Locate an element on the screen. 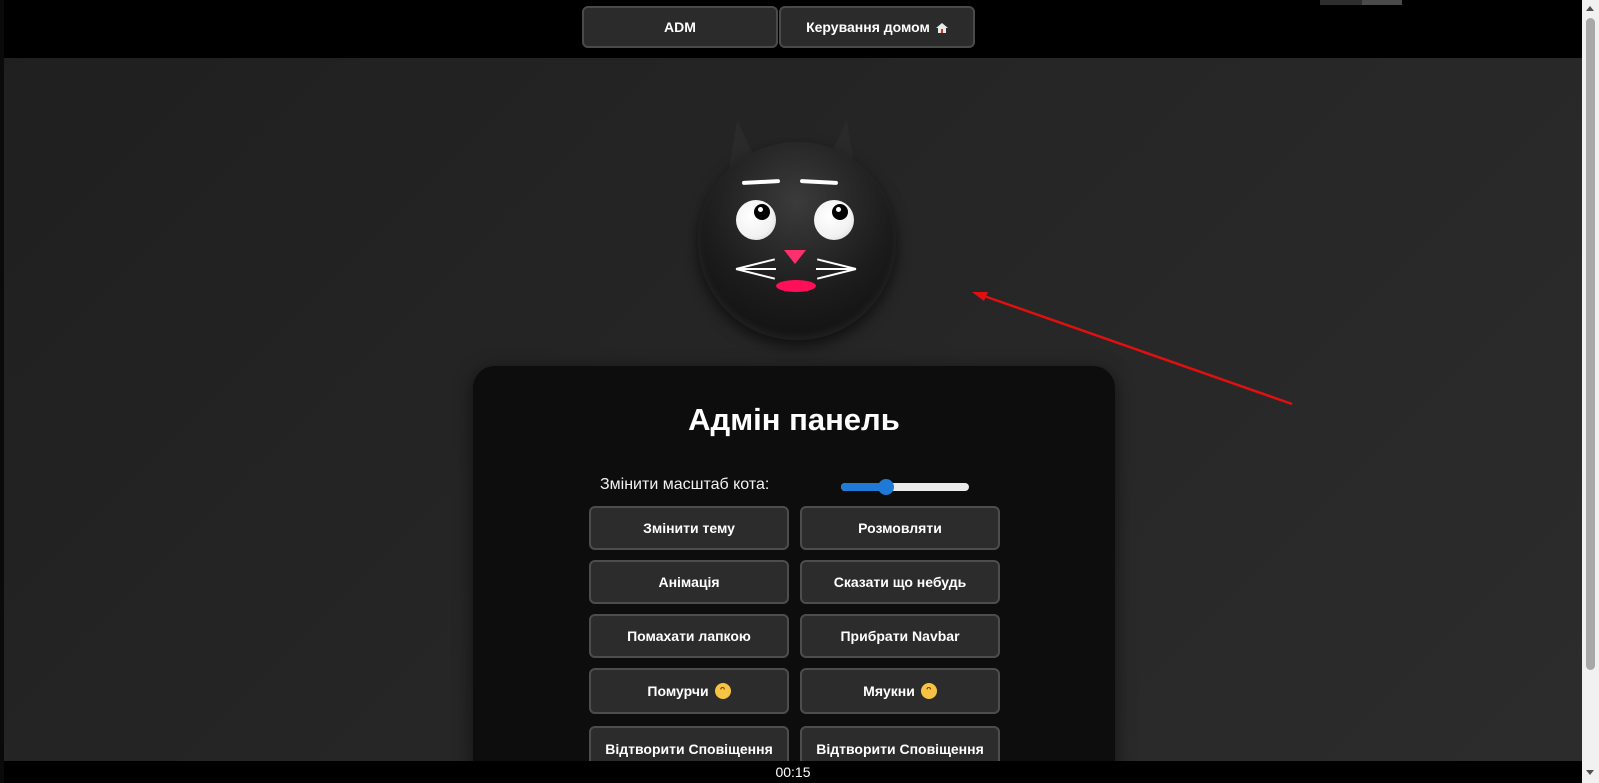  wave-paw-label: Помахати лапкою is located at coordinates (689, 635).